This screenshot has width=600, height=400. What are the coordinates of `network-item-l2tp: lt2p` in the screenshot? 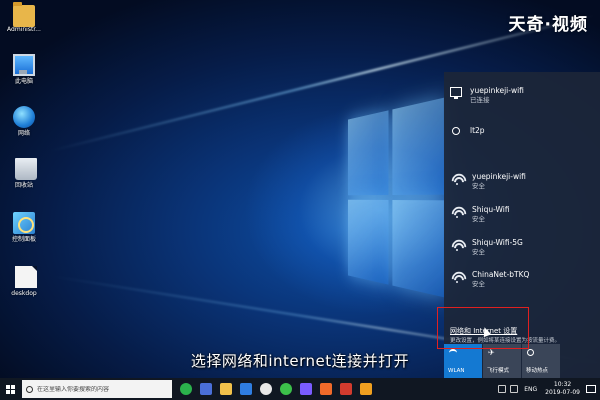 It's located at (522, 137).